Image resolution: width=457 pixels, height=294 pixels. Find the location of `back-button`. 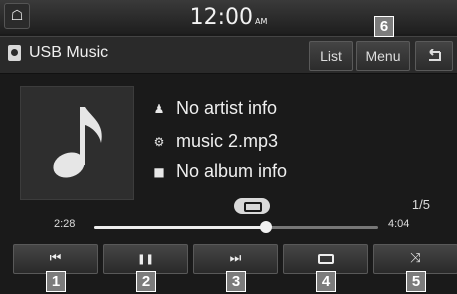

back-button is located at coordinates (434, 56).